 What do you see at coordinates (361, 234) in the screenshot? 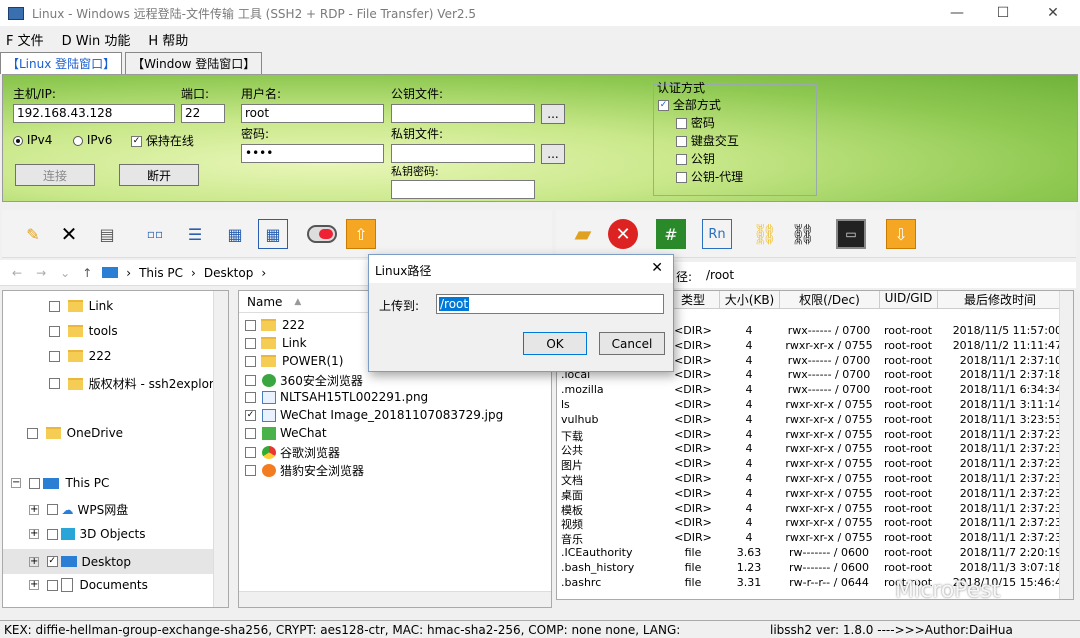
I see `upload-icon: ⇧` at bounding box center [361, 234].